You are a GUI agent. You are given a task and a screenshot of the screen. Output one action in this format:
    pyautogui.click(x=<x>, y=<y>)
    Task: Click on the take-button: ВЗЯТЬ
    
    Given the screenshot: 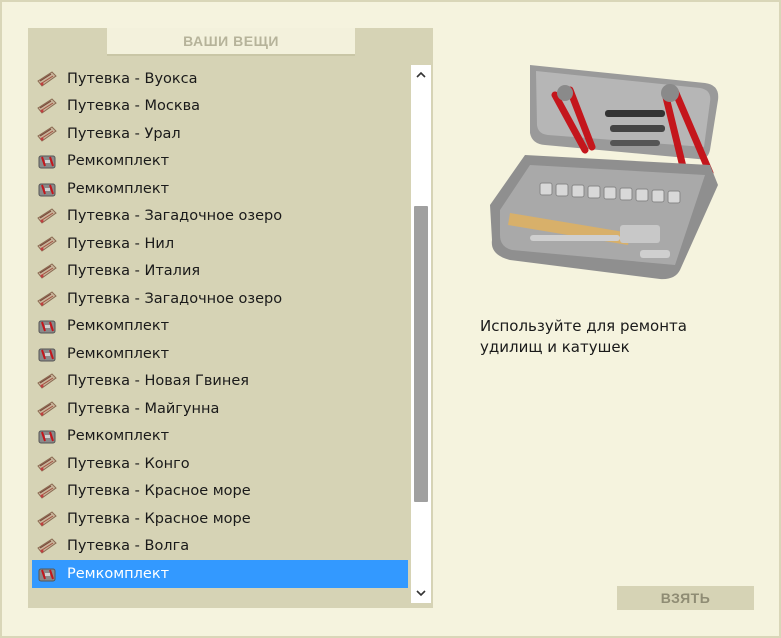 What is the action you would take?
    pyautogui.click(x=685, y=598)
    